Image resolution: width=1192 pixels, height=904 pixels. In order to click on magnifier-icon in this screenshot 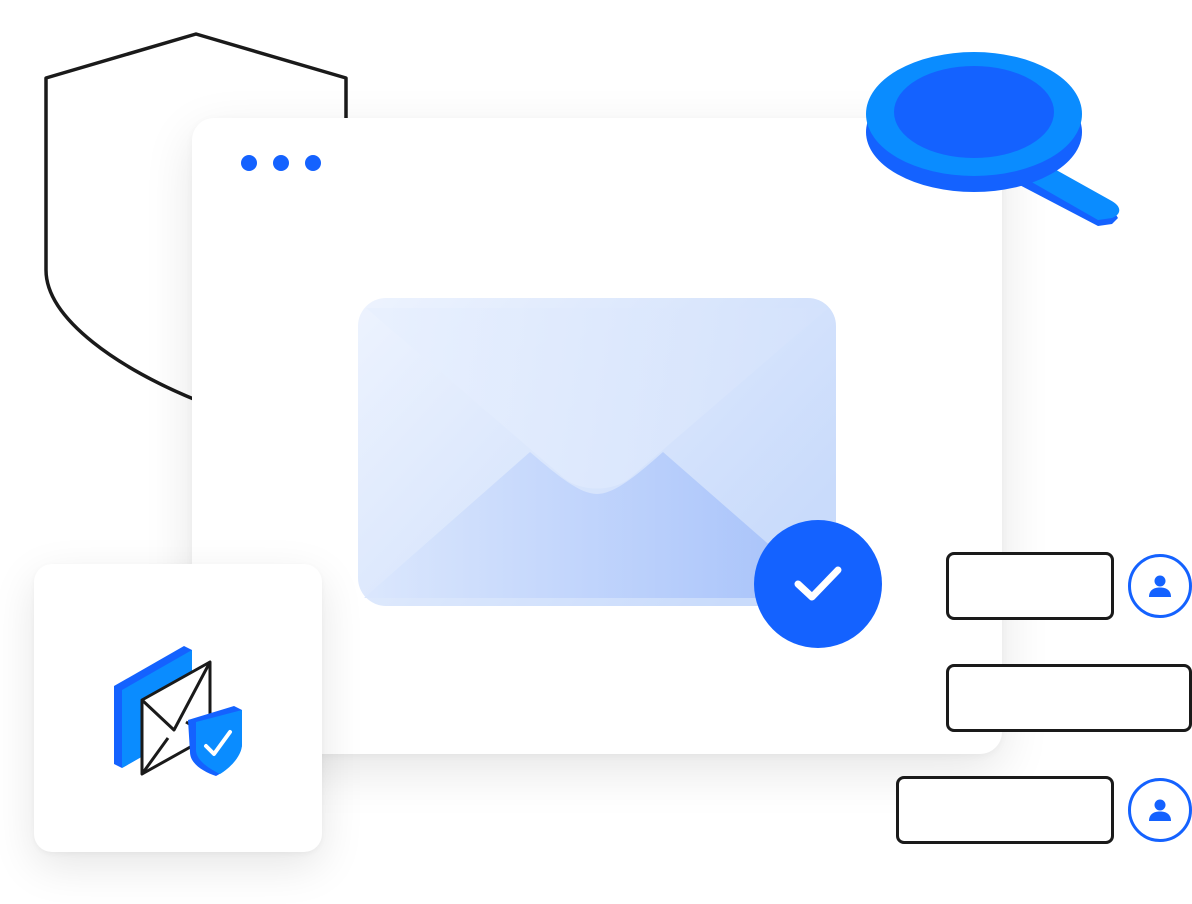, I will do `click(993, 139)`.